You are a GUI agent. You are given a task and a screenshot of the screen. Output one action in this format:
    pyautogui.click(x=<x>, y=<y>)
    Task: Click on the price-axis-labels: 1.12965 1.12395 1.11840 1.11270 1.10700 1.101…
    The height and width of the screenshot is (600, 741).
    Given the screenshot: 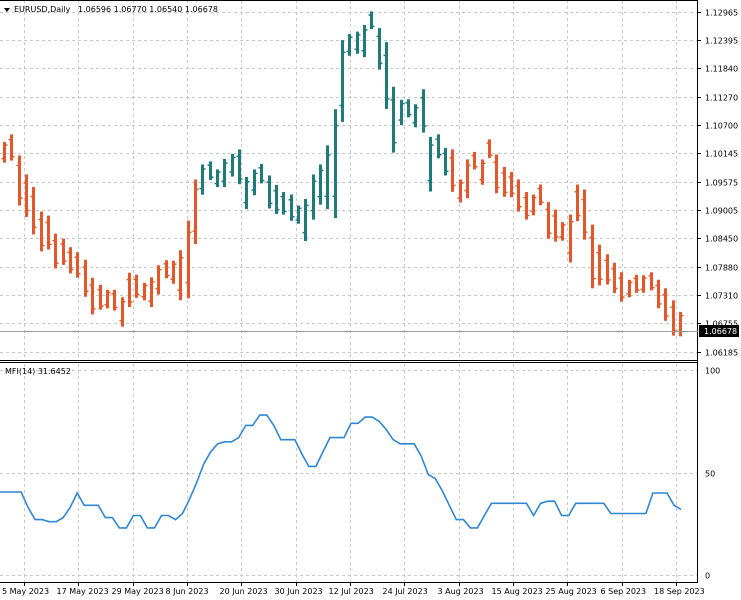 What is the action you would take?
    pyautogui.click(x=721, y=183)
    